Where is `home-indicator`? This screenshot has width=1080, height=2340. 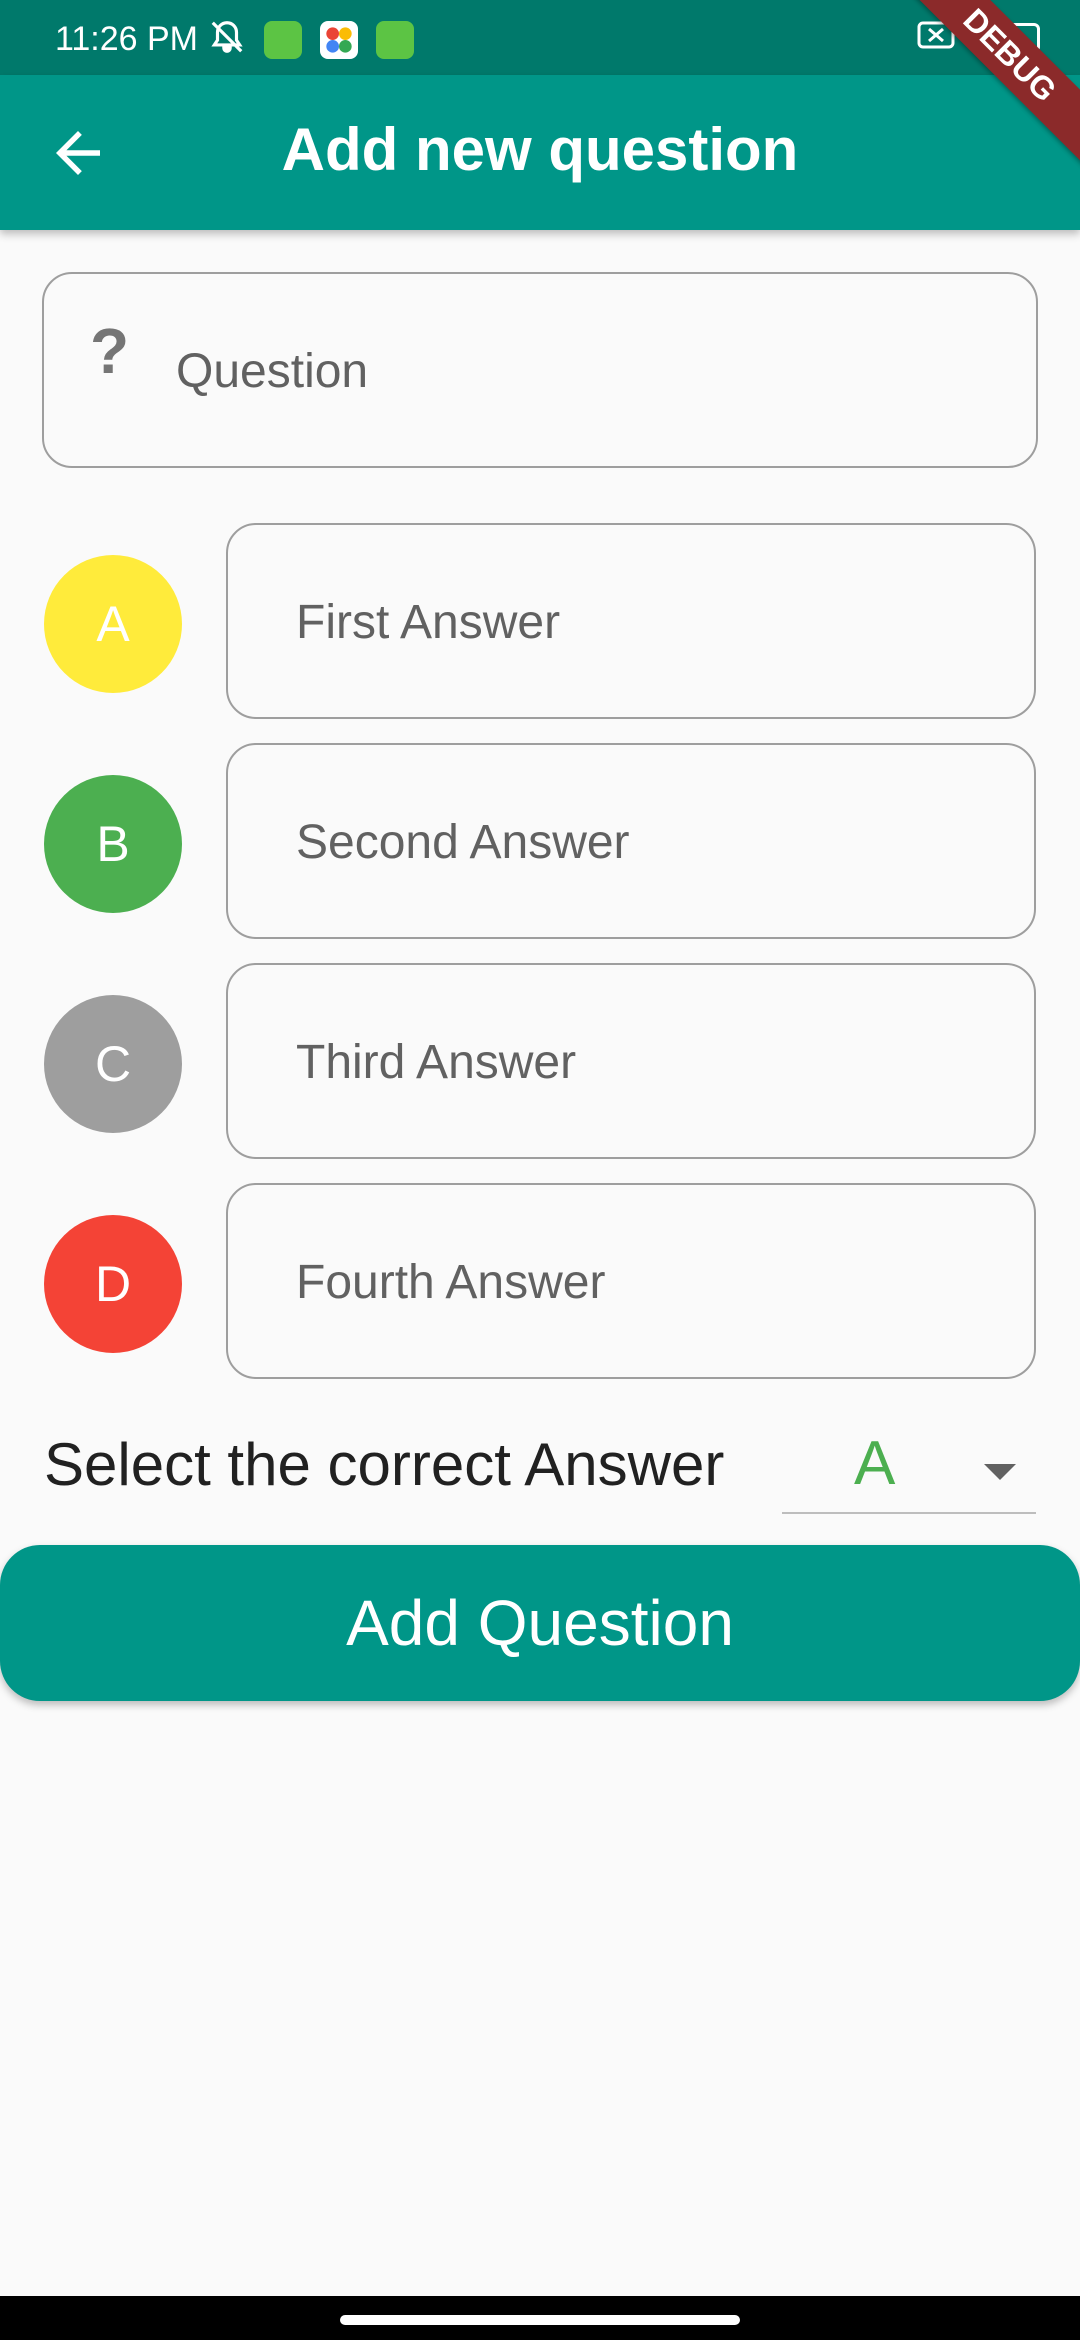
home-indicator is located at coordinates (540, 2320).